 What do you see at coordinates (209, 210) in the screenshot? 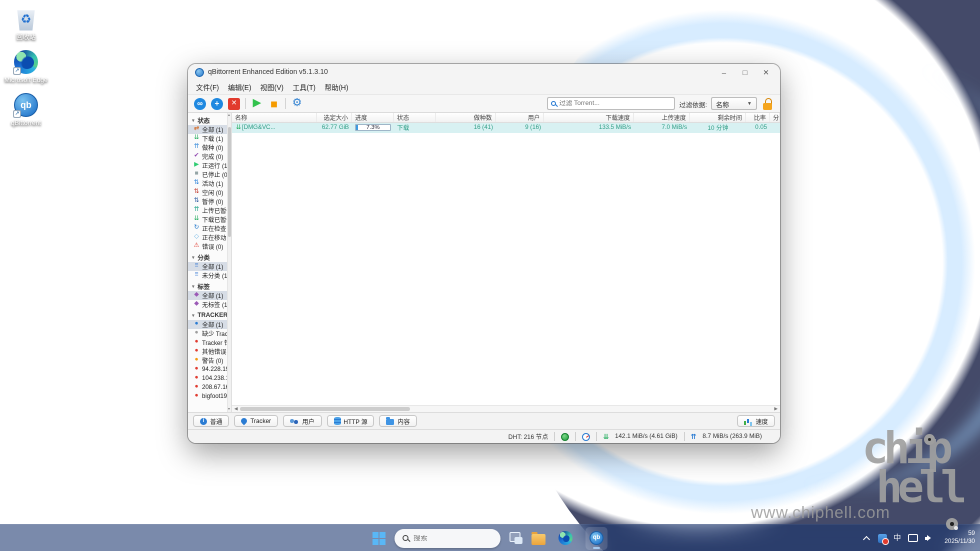
I see `sidebar-item-status-stalled-uploading: ⇈上传已暂停 (..` at bounding box center [209, 210].